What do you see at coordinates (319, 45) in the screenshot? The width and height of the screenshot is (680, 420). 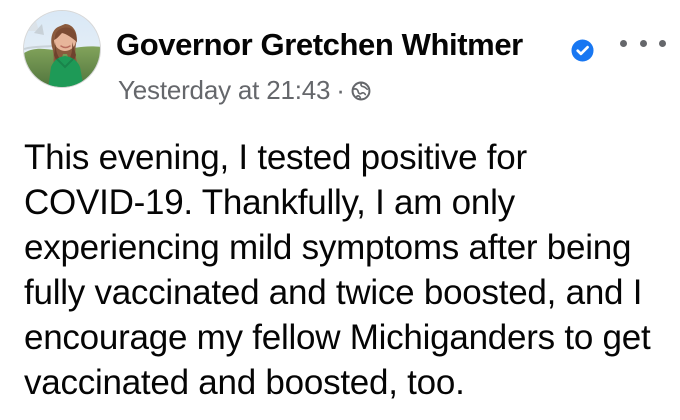 I see `author-name: Governor Gretchen Whitmer` at bounding box center [319, 45].